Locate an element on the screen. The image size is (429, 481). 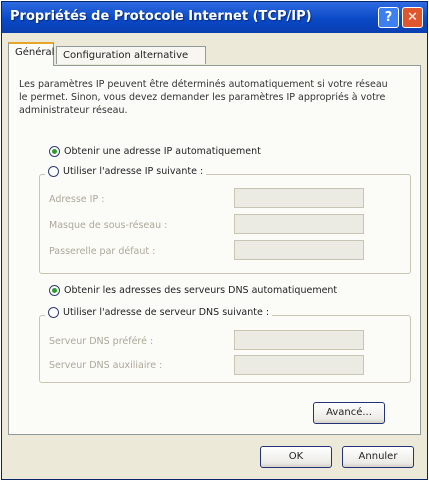
gateway-label: Passerelle par défaut : is located at coordinates (102, 251).